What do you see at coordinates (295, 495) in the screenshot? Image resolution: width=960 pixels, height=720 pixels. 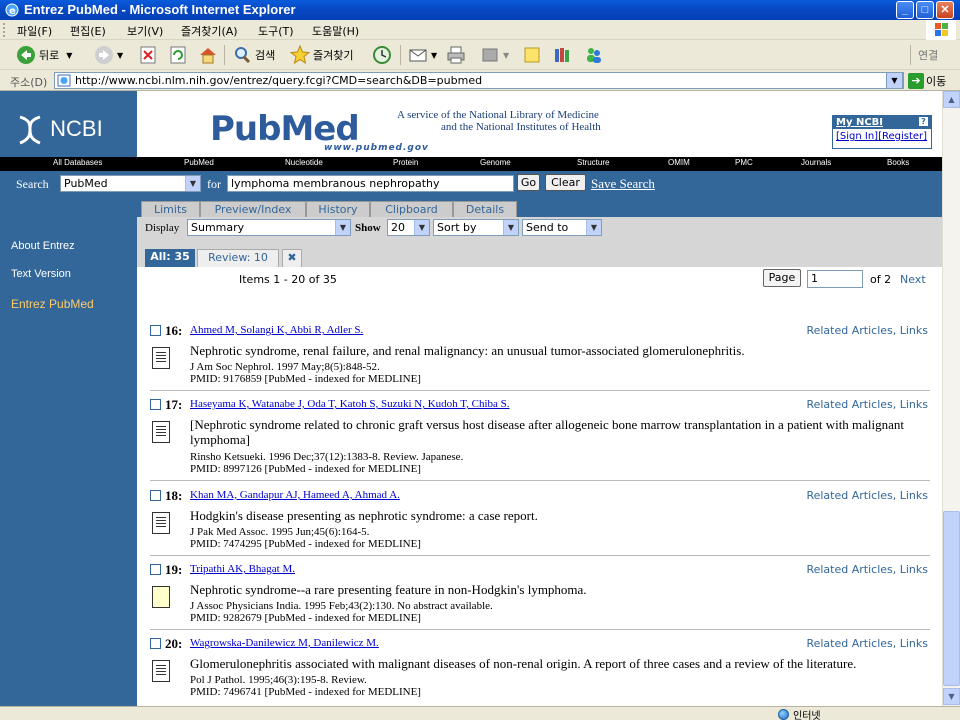 I see `result-authors-link: Khan MA, Gandapur AJ, Hameed A, Ahmad A.` at bounding box center [295, 495].